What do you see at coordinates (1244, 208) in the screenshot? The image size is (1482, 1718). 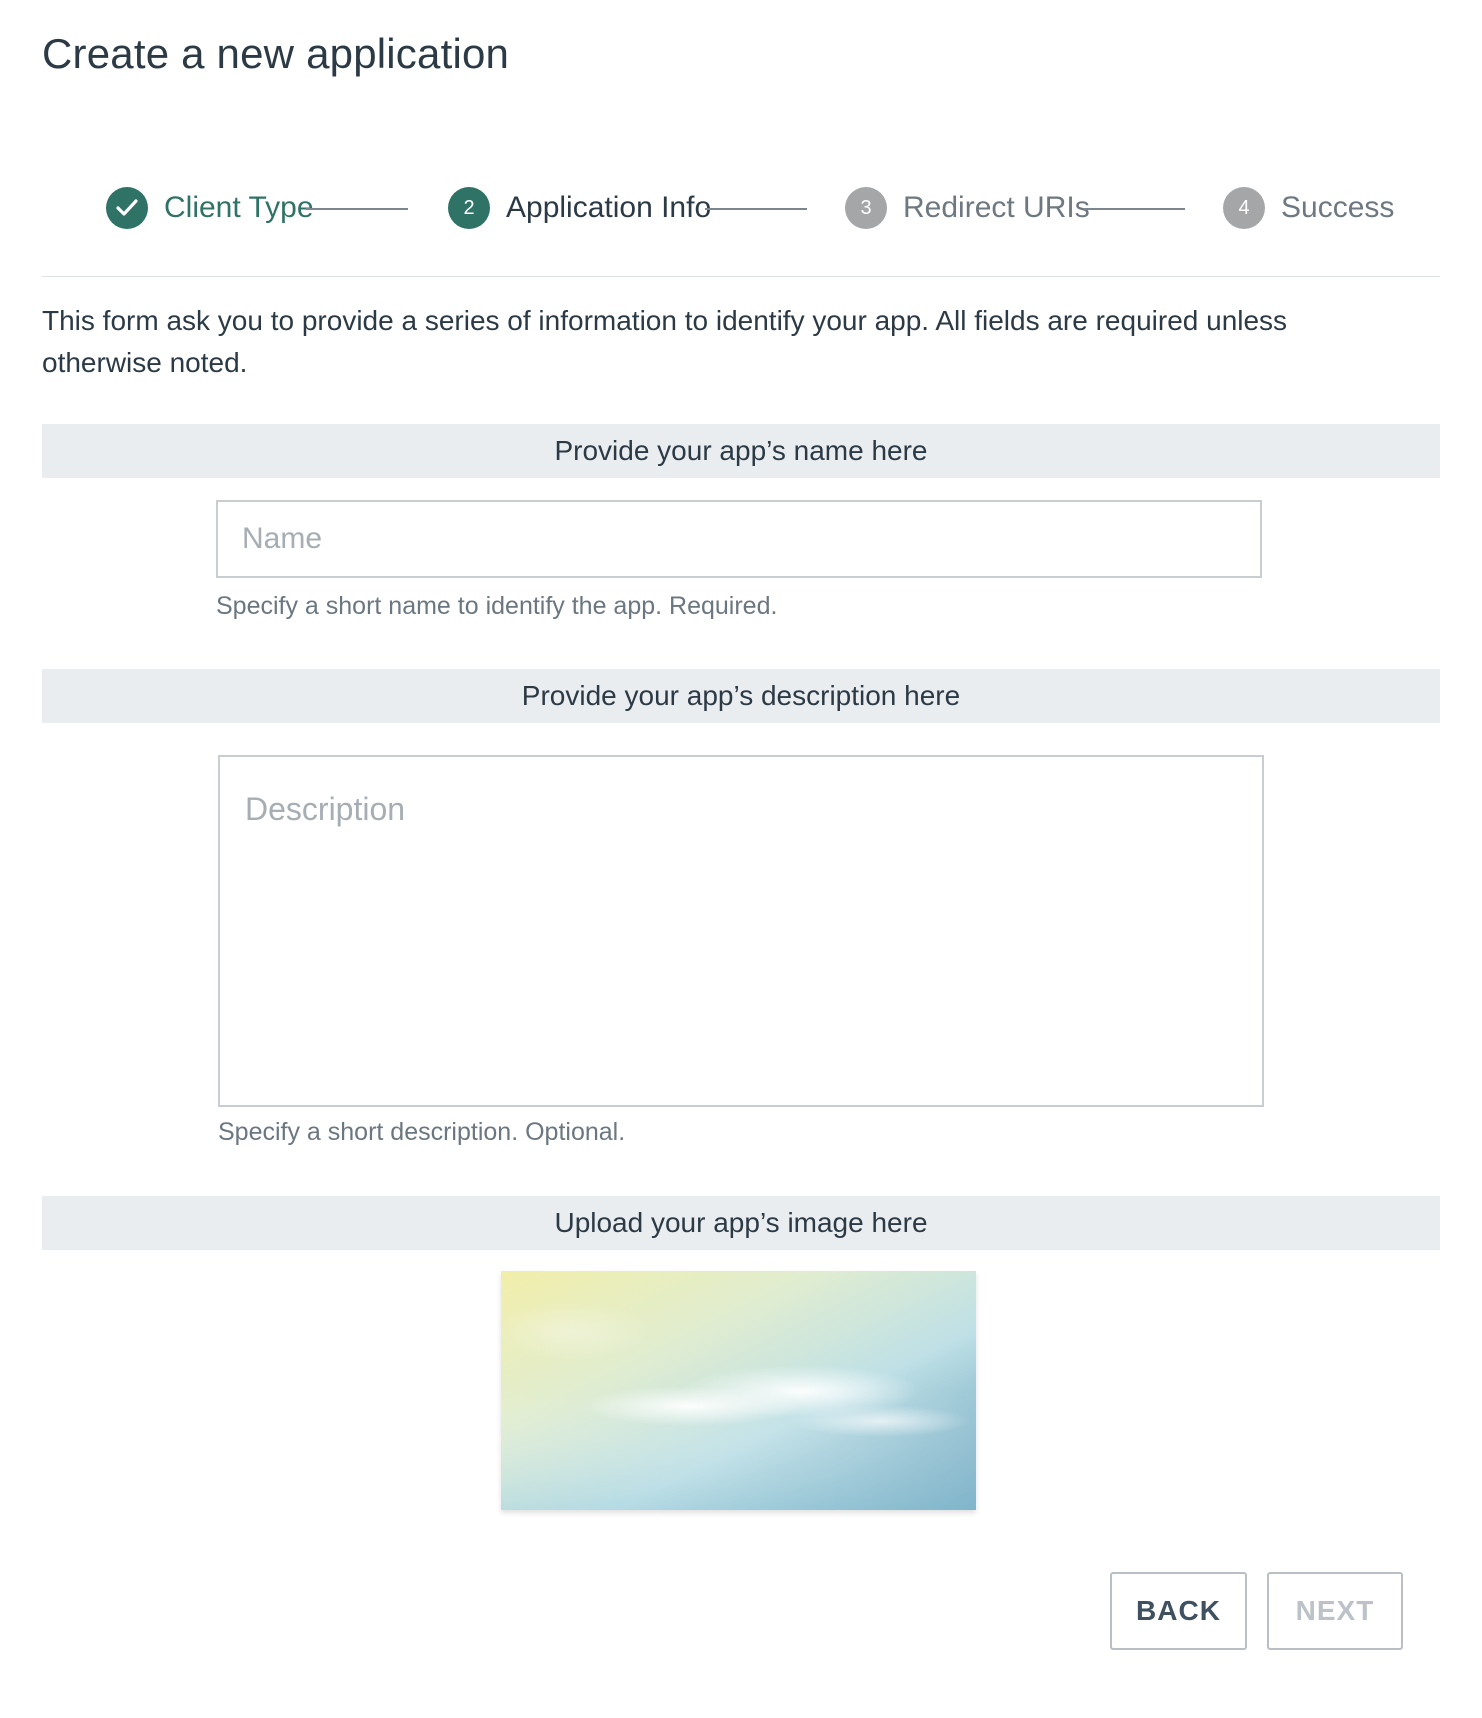 I see `step-4-number-badge: 4` at bounding box center [1244, 208].